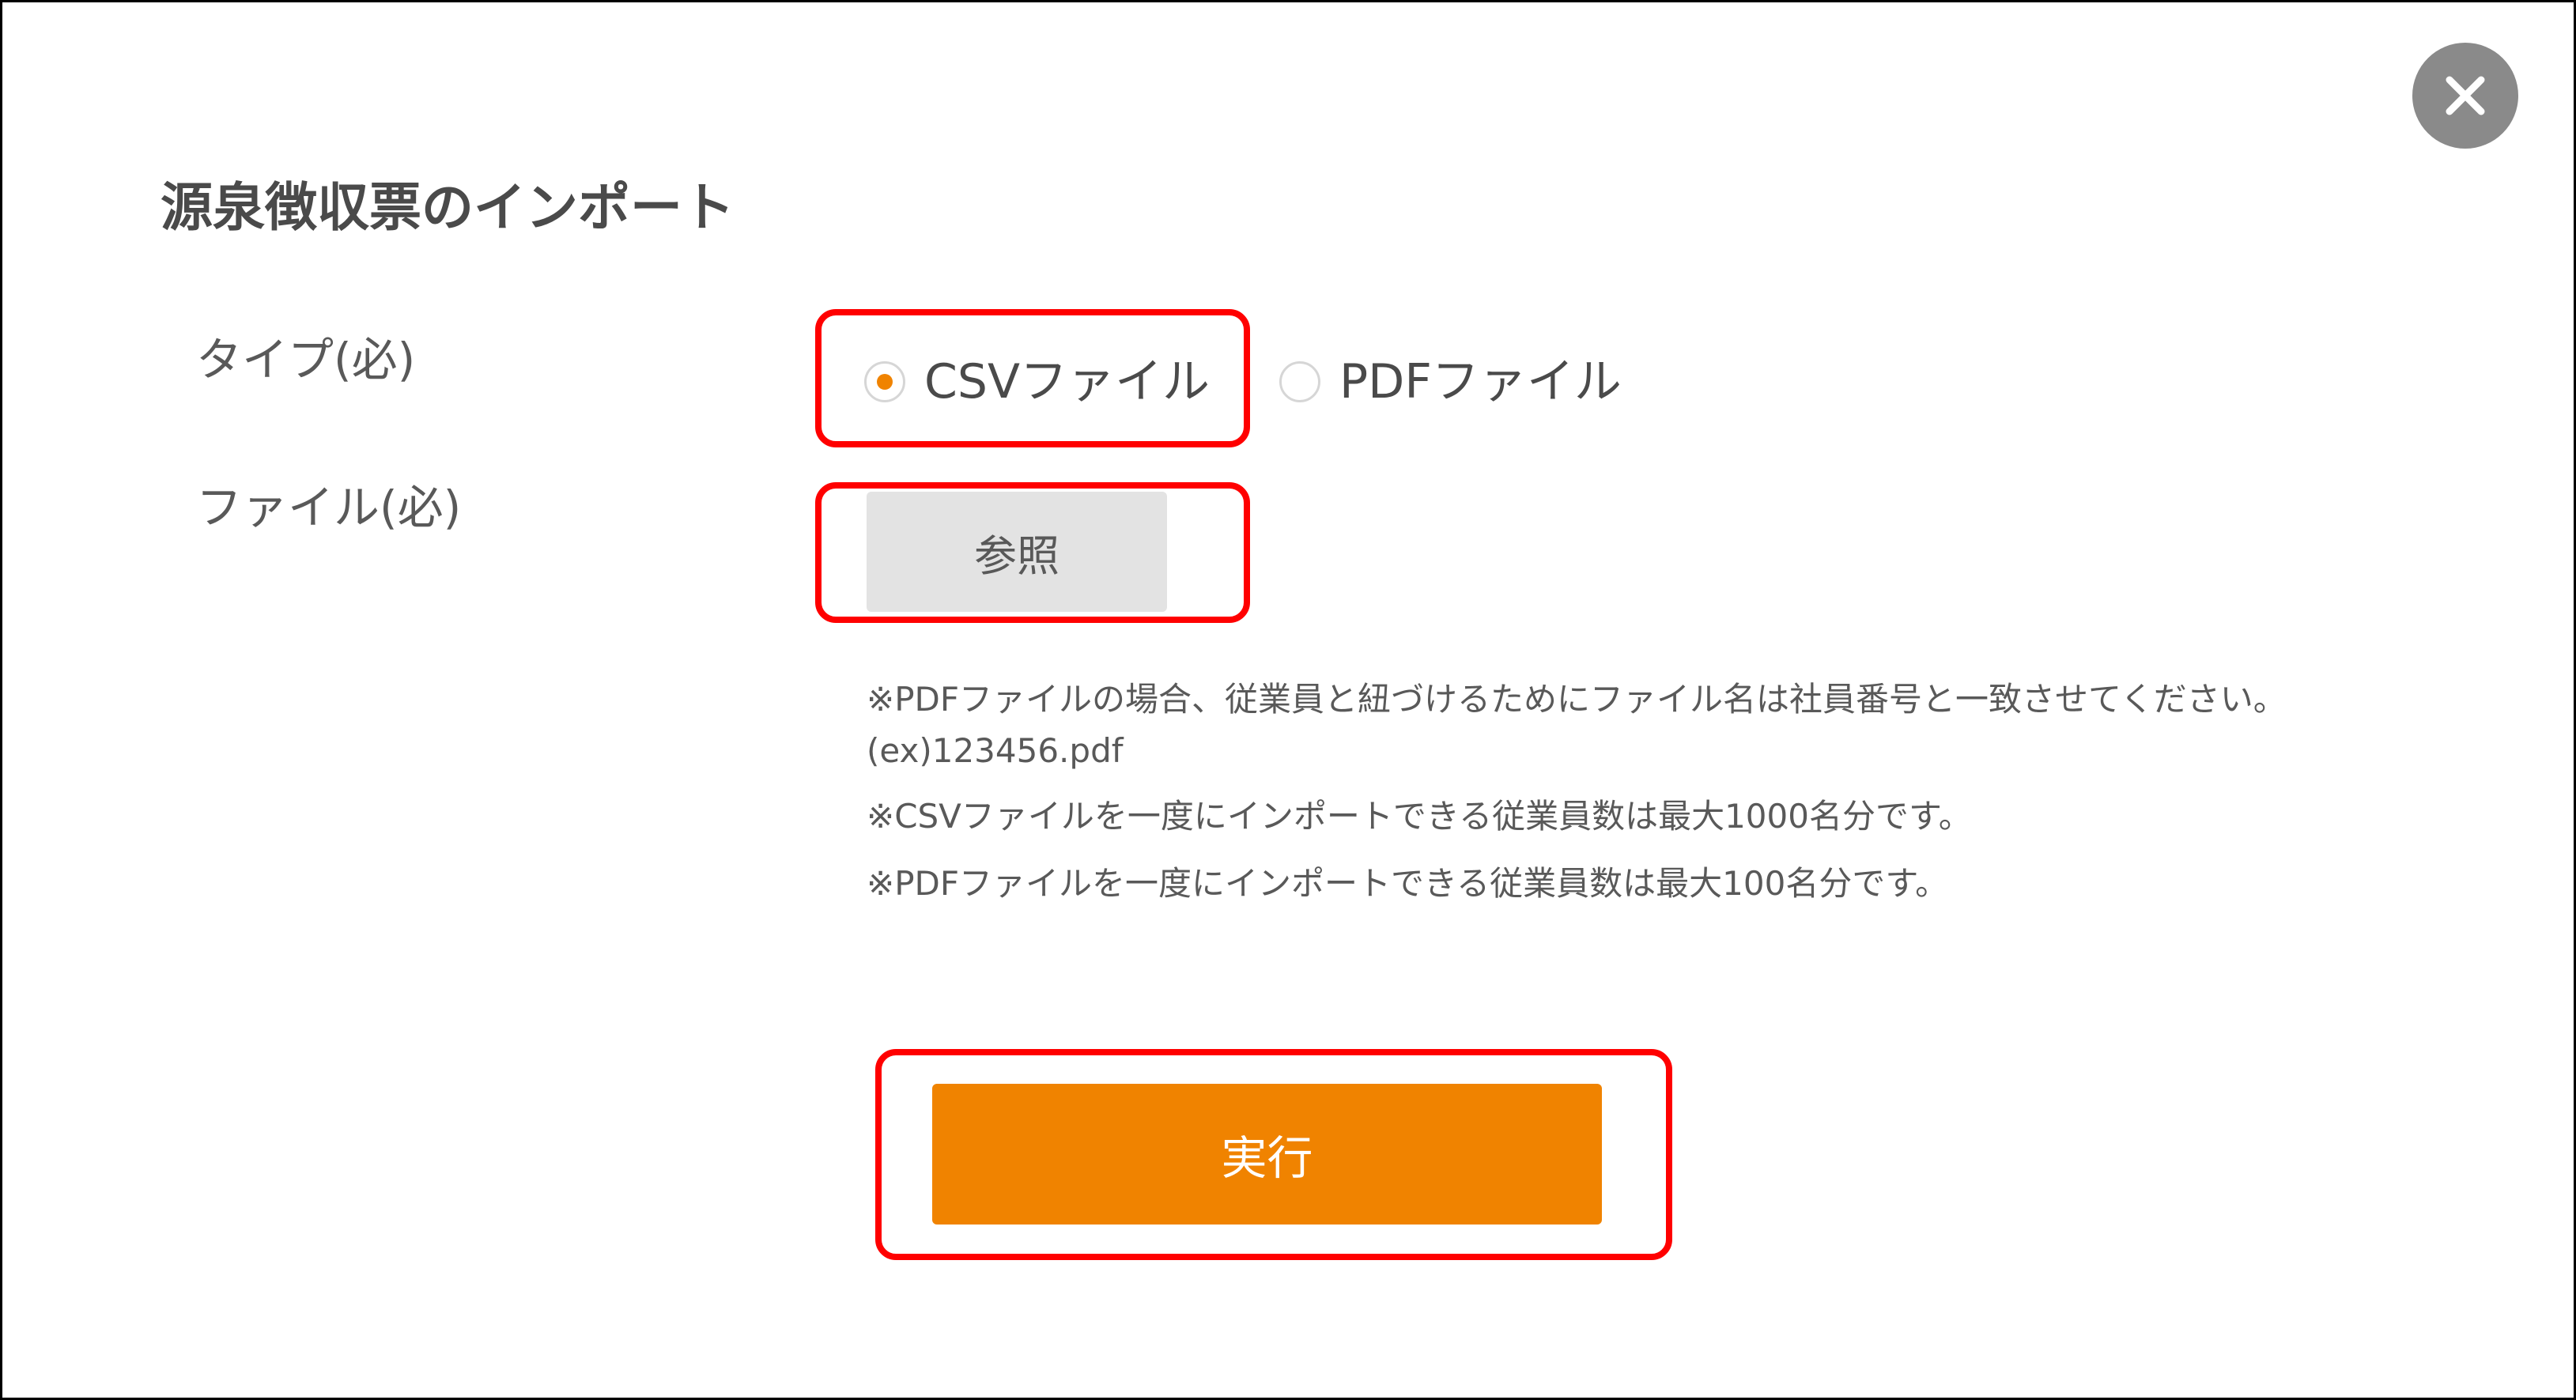  I want to click on radio-label-pdf: PDFファイル, so click(1480, 381).